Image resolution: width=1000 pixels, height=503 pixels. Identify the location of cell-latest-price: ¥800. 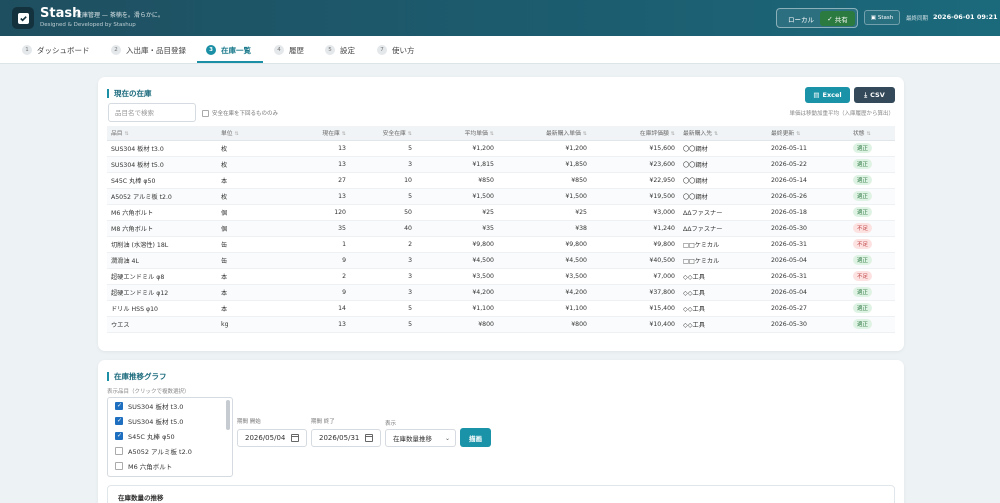
(544, 324).